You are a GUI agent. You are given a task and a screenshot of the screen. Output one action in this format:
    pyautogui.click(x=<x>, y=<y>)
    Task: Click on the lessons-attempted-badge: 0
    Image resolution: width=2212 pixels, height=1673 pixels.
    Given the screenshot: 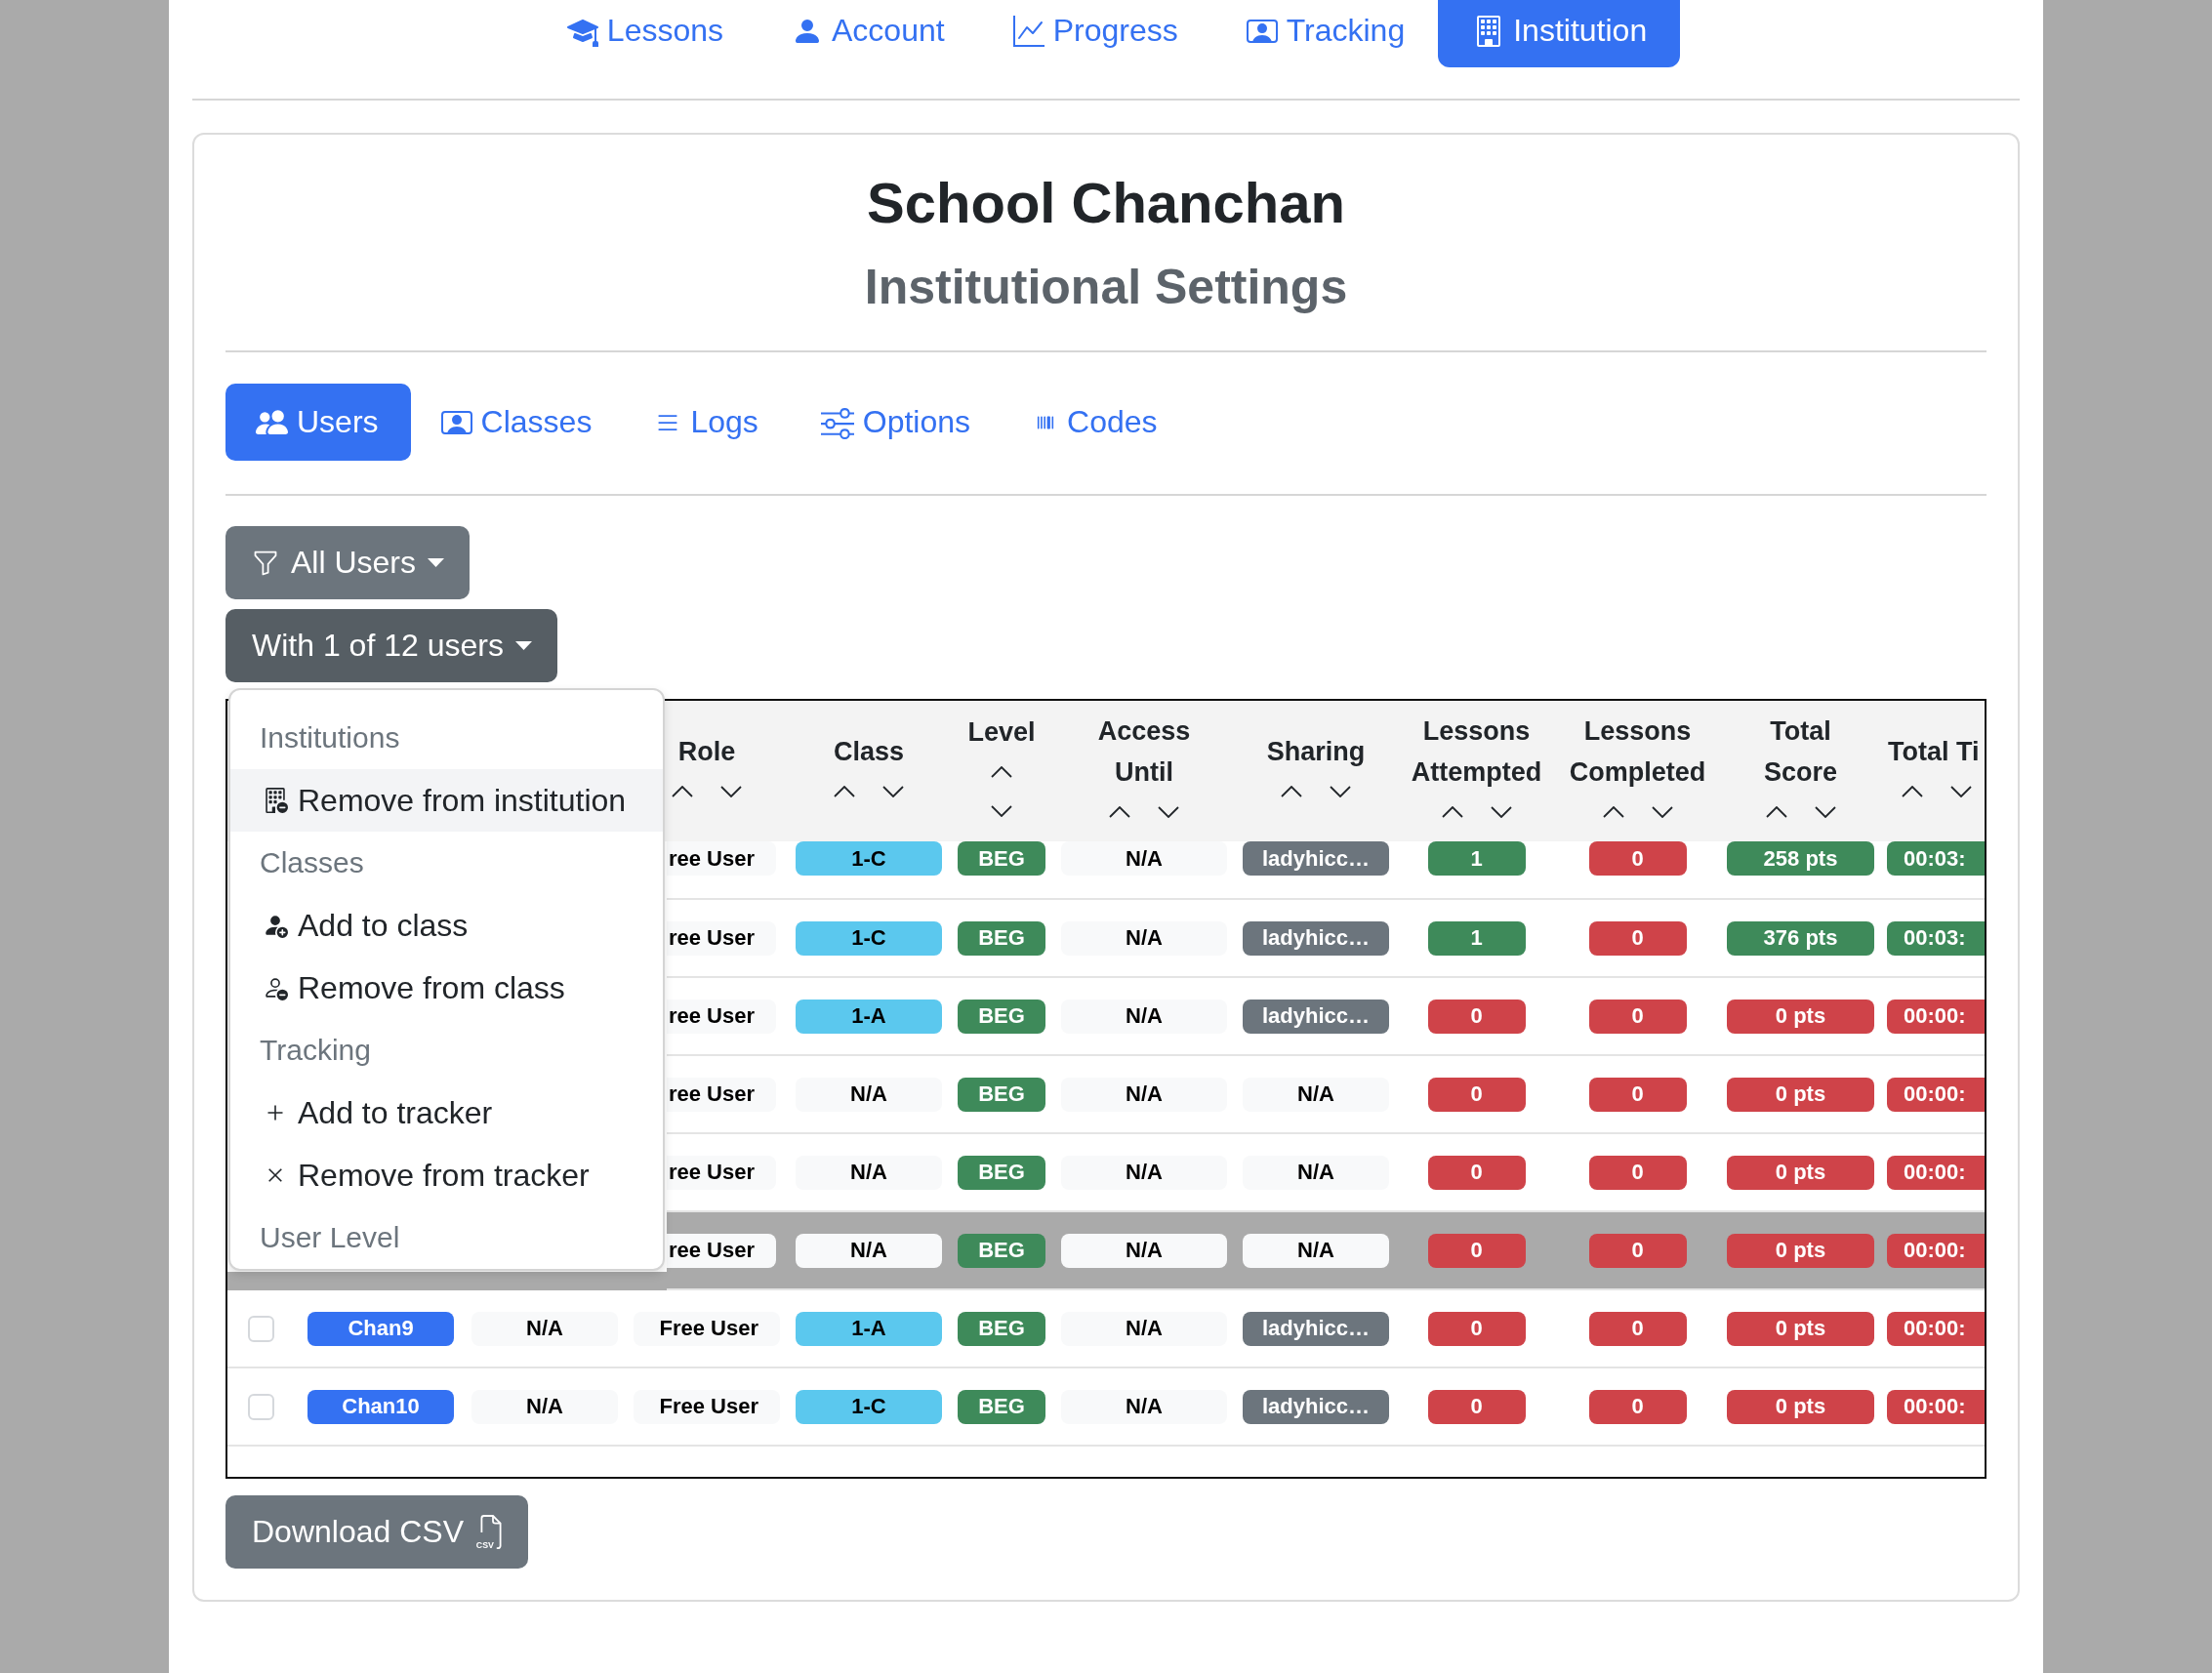 What is the action you would take?
    pyautogui.click(x=1476, y=1016)
    